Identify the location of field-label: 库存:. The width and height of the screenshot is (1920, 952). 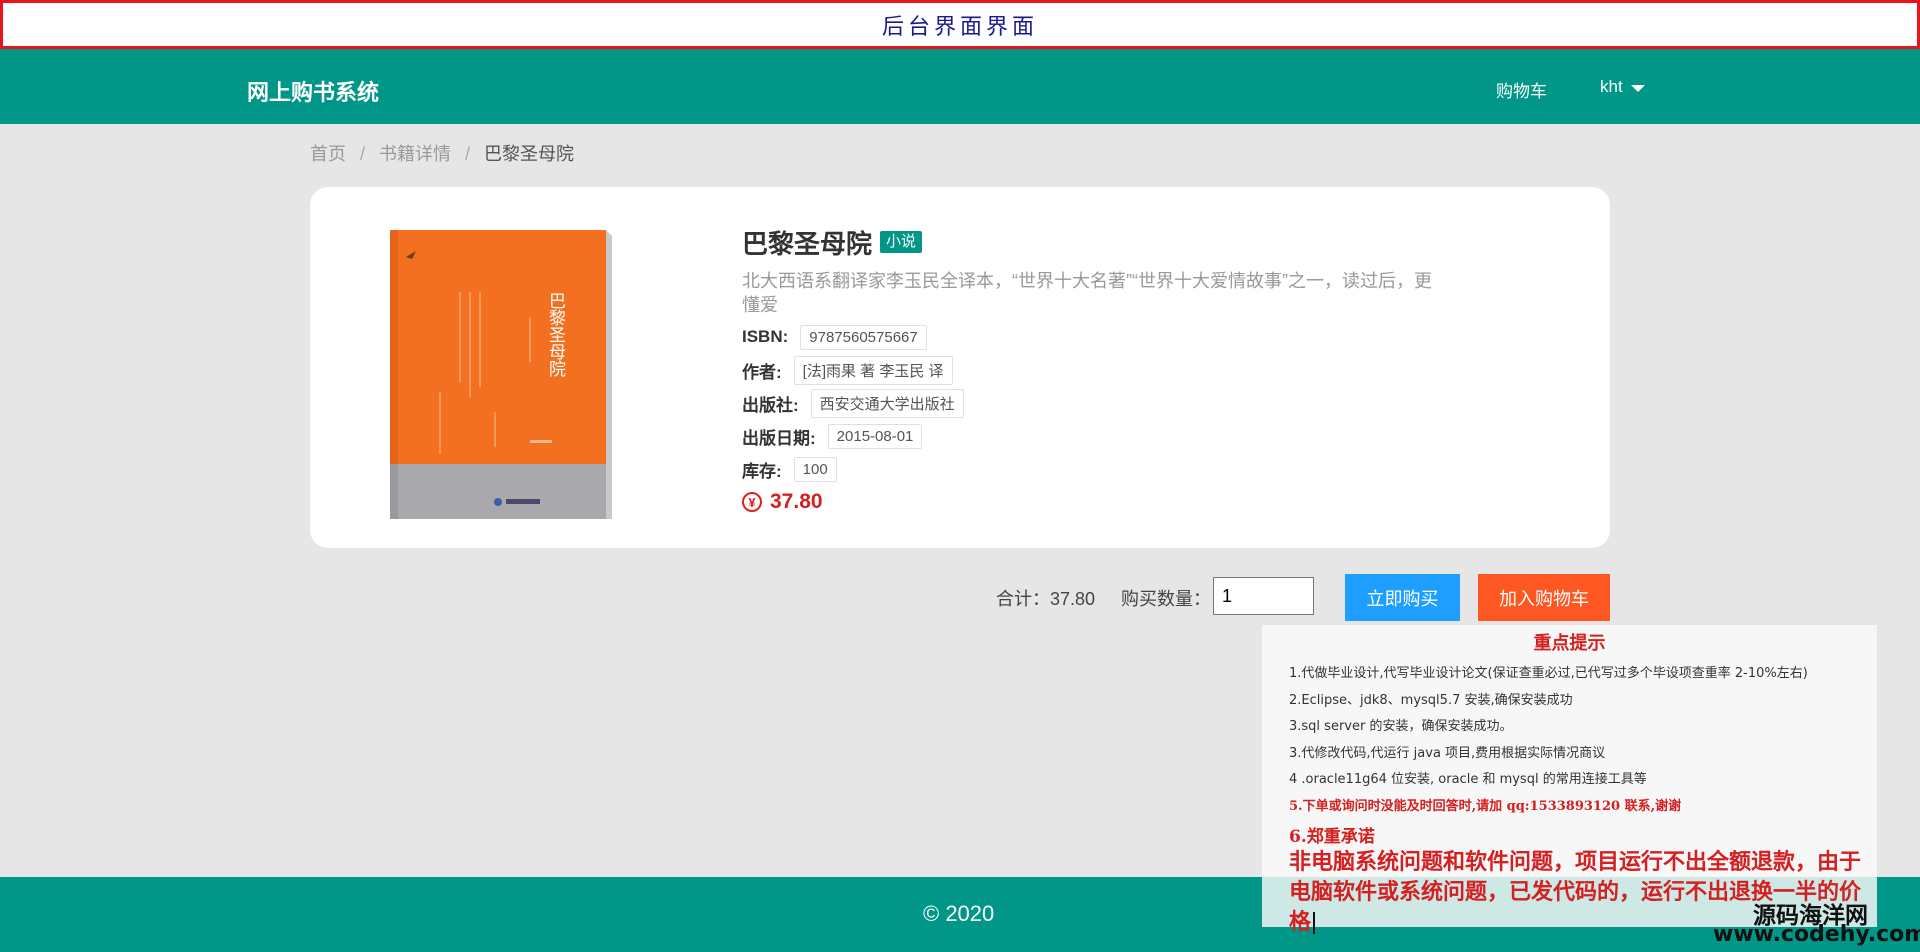
(762, 471).